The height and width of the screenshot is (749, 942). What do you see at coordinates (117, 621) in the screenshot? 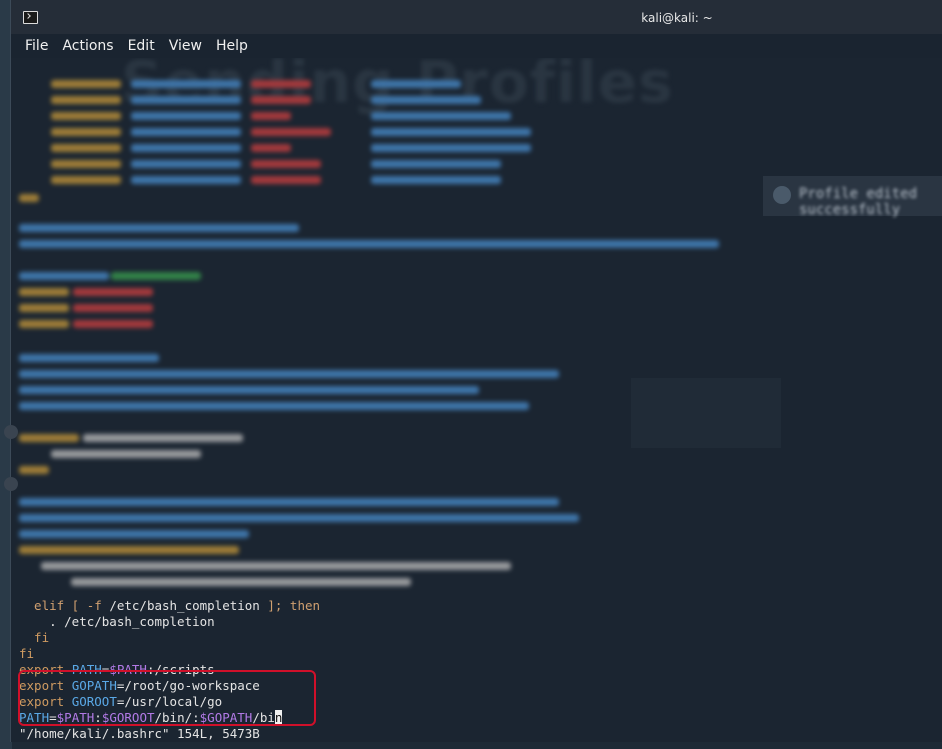
I see `code-text: . /etc/bash_completion` at bounding box center [117, 621].